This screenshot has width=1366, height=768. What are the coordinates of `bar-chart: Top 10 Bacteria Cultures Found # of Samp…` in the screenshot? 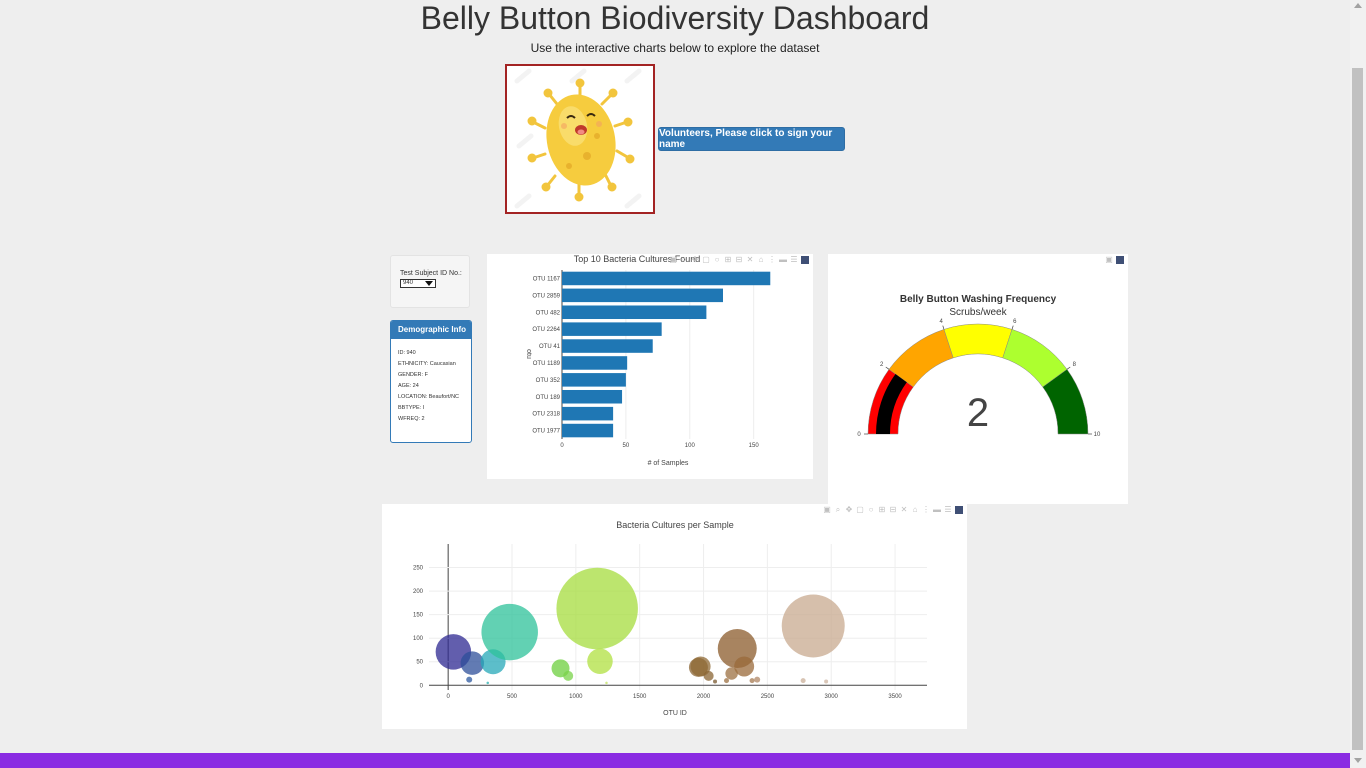 It's located at (648, 360).